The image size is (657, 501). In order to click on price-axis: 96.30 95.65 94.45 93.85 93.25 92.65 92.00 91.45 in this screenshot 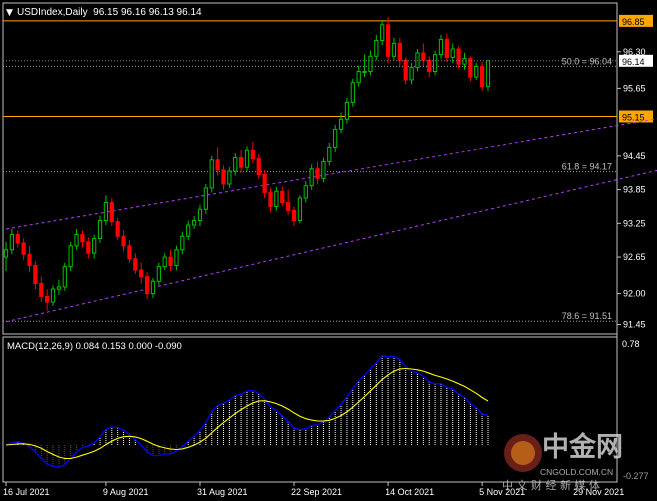, I will do `click(631, 188)`.